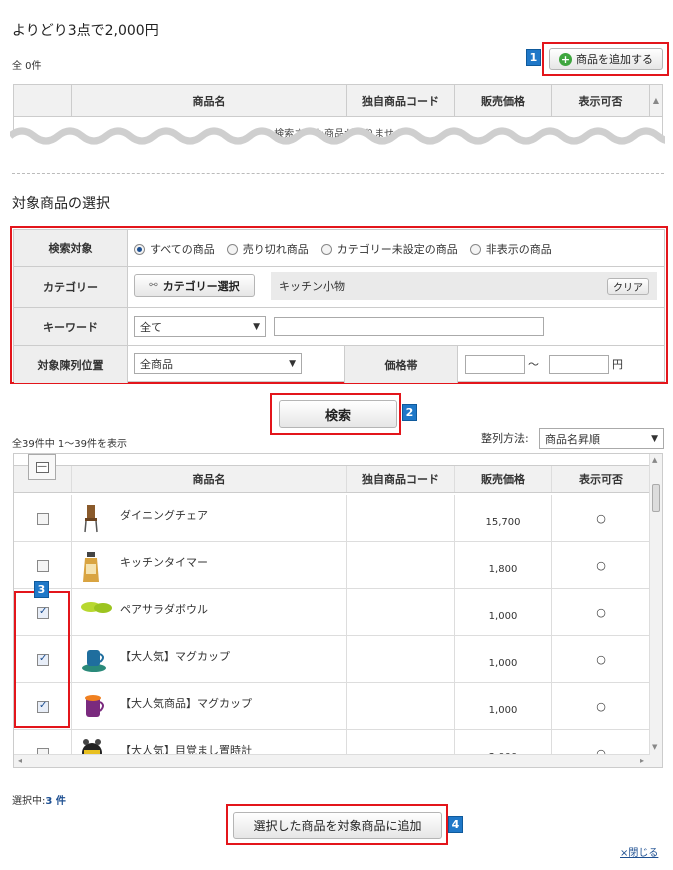 This screenshot has height=870, width=673. What do you see at coordinates (409, 412) in the screenshot?
I see `step-badge-2: 2` at bounding box center [409, 412].